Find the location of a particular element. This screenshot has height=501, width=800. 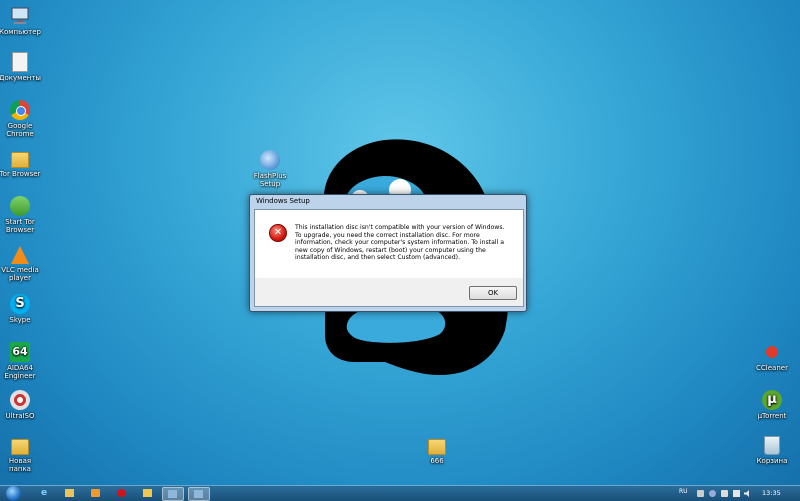

desktop-icon-label: Документы is located at coordinates (20, 78).